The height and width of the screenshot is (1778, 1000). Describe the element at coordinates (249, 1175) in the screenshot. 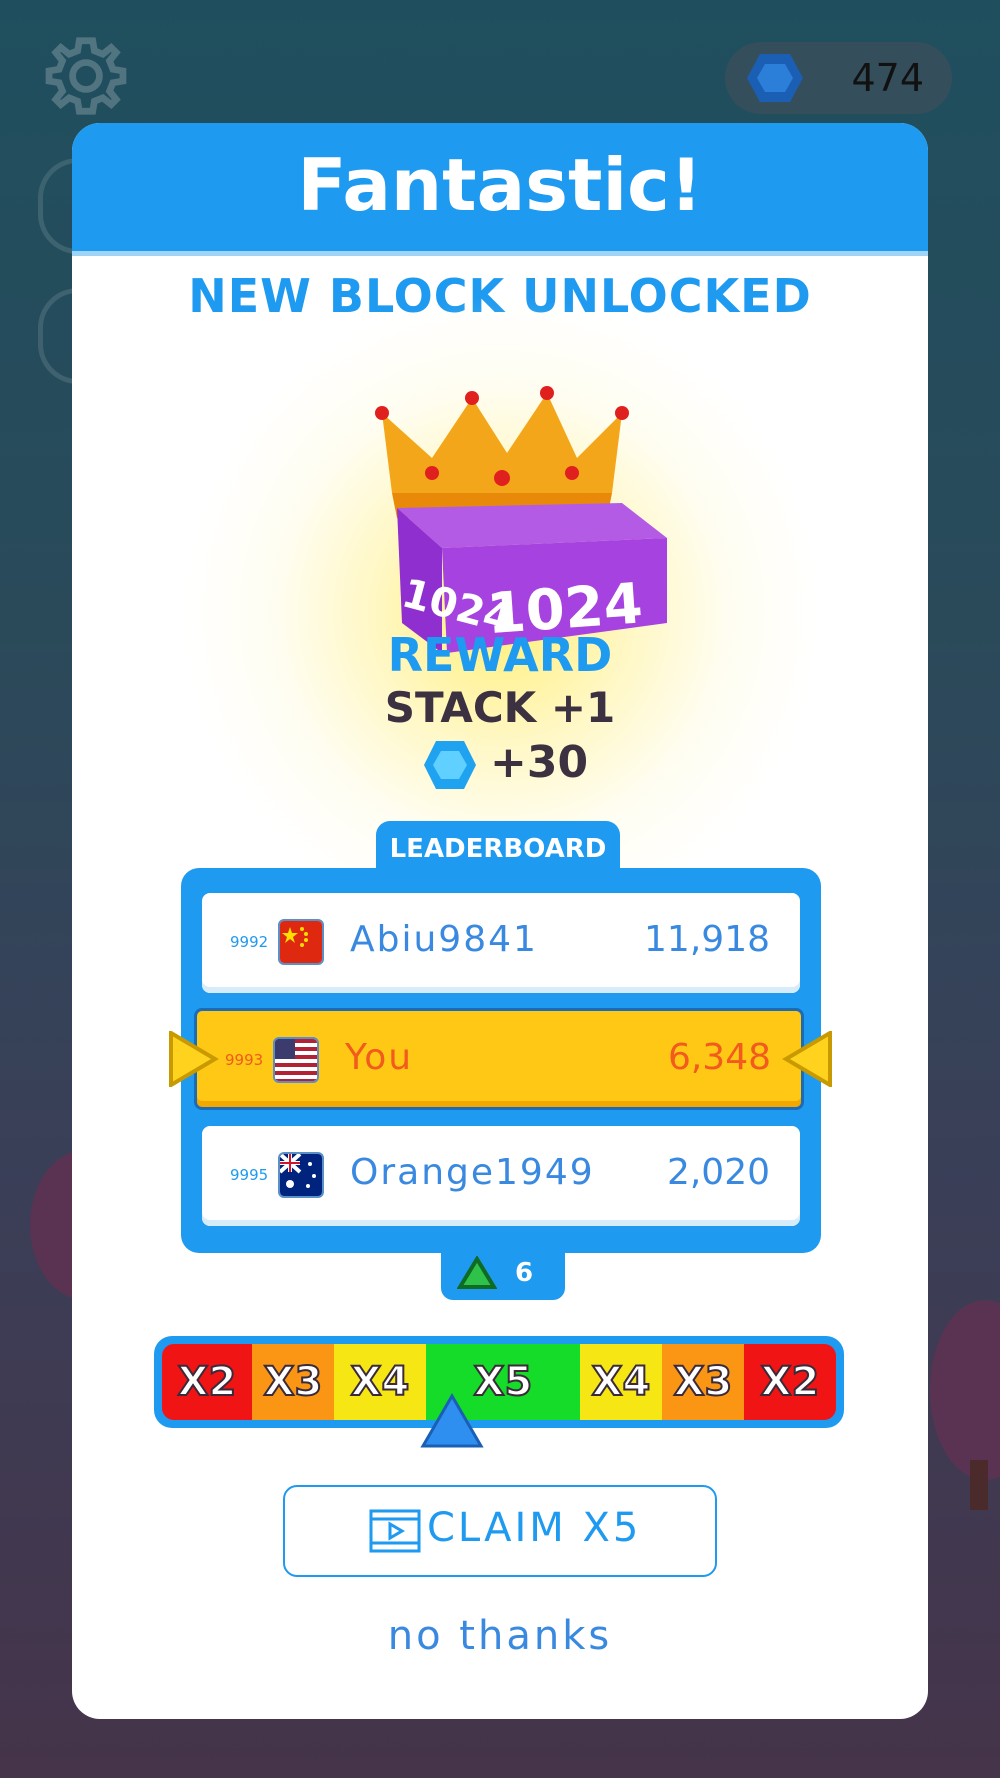

I see `leaderboard-rank: 9995` at that location.